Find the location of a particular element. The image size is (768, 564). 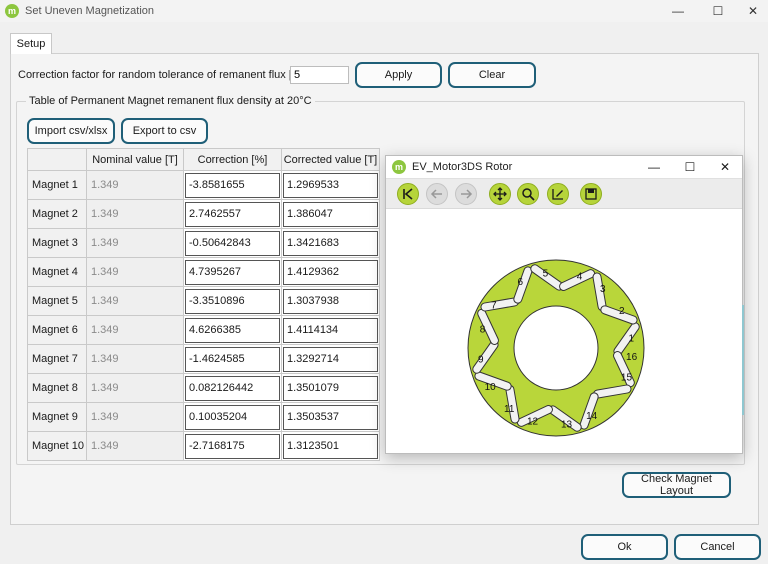

magnet-label: 3 is located at coordinates (603, 289).